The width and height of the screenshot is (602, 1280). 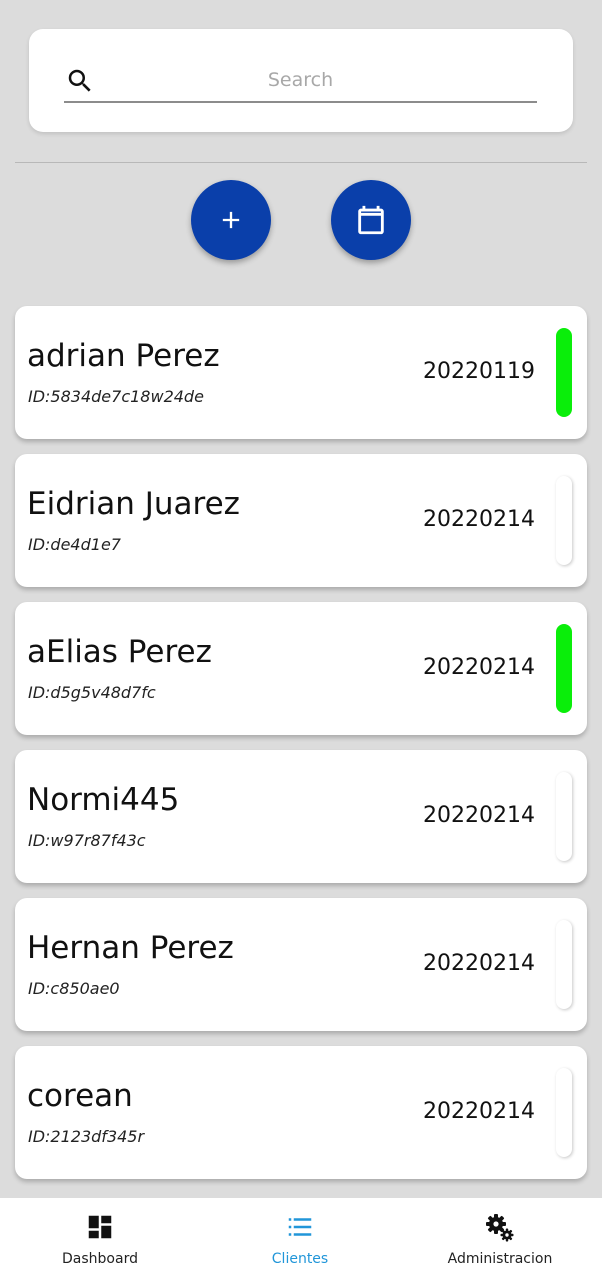 I want to click on search-icon, so click(x=80, y=81).